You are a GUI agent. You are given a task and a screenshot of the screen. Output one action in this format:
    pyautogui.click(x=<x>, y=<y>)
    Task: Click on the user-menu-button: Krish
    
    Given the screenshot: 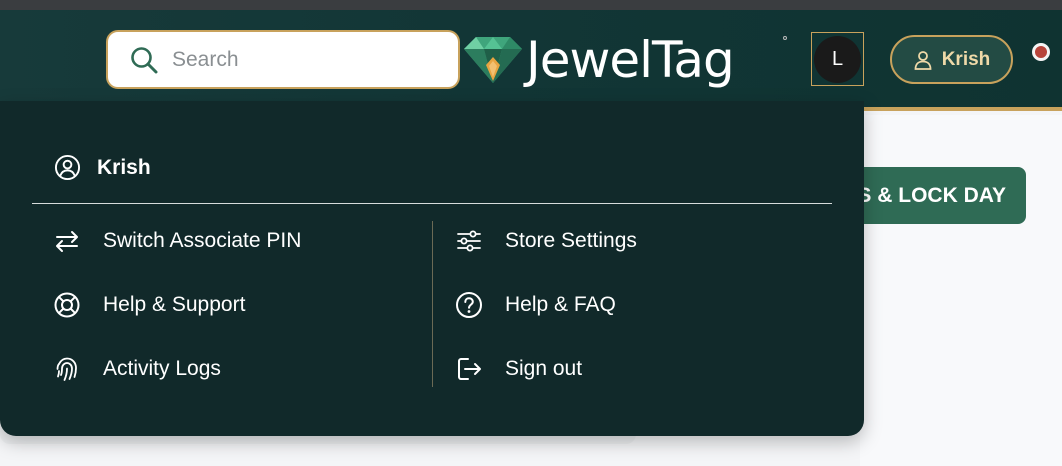 What is the action you would take?
    pyautogui.click(x=951, y=59)
    